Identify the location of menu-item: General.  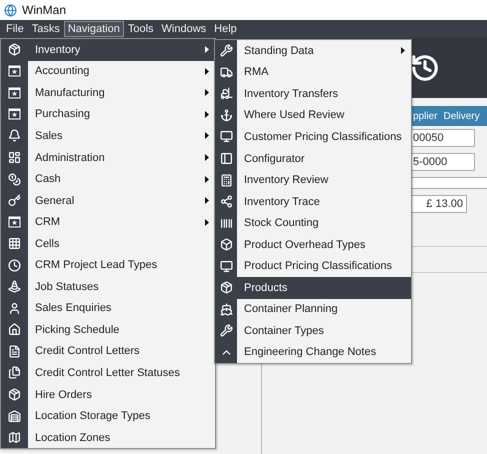
(108, 201).